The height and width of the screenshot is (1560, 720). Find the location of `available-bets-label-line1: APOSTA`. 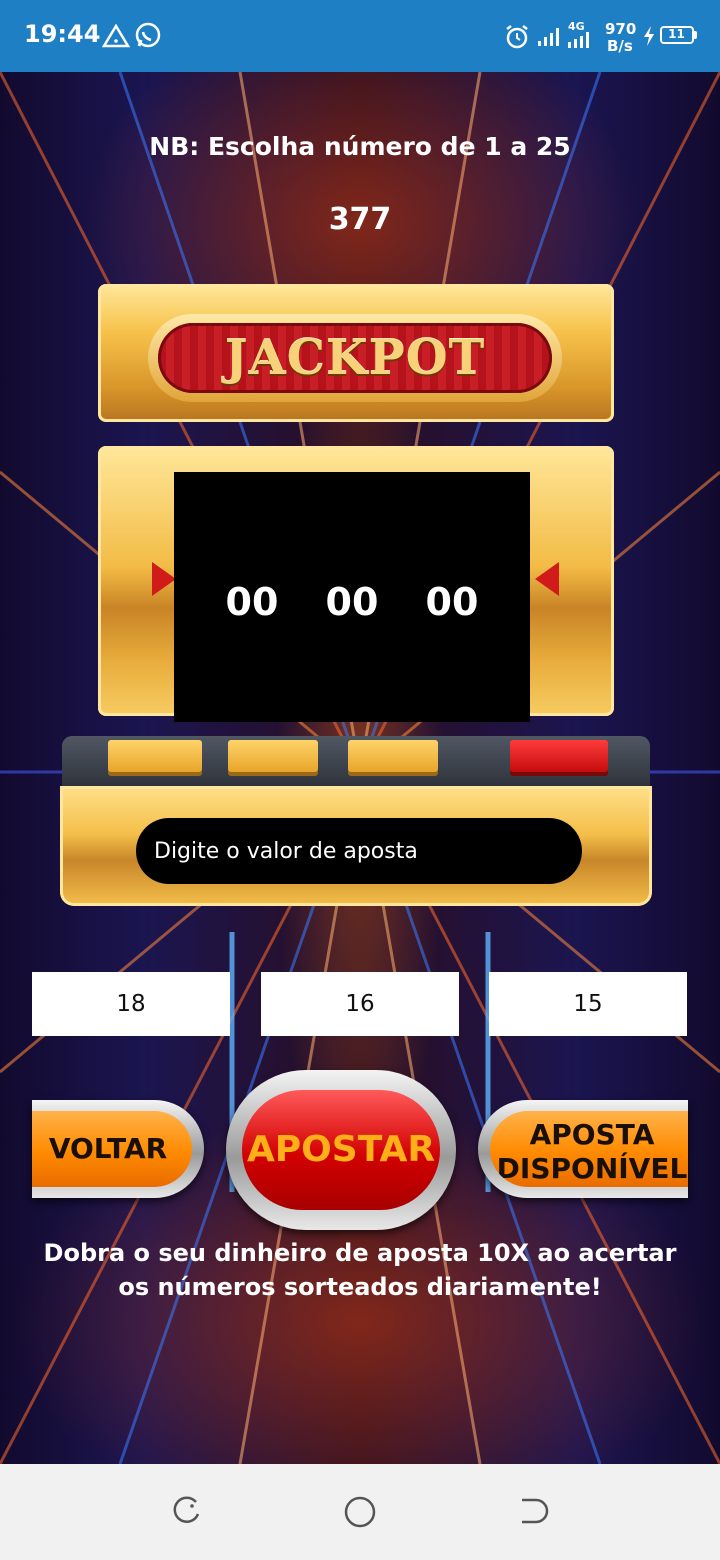

available-bets-label-line1: APOSTA is located at coordinates (592, 1134).